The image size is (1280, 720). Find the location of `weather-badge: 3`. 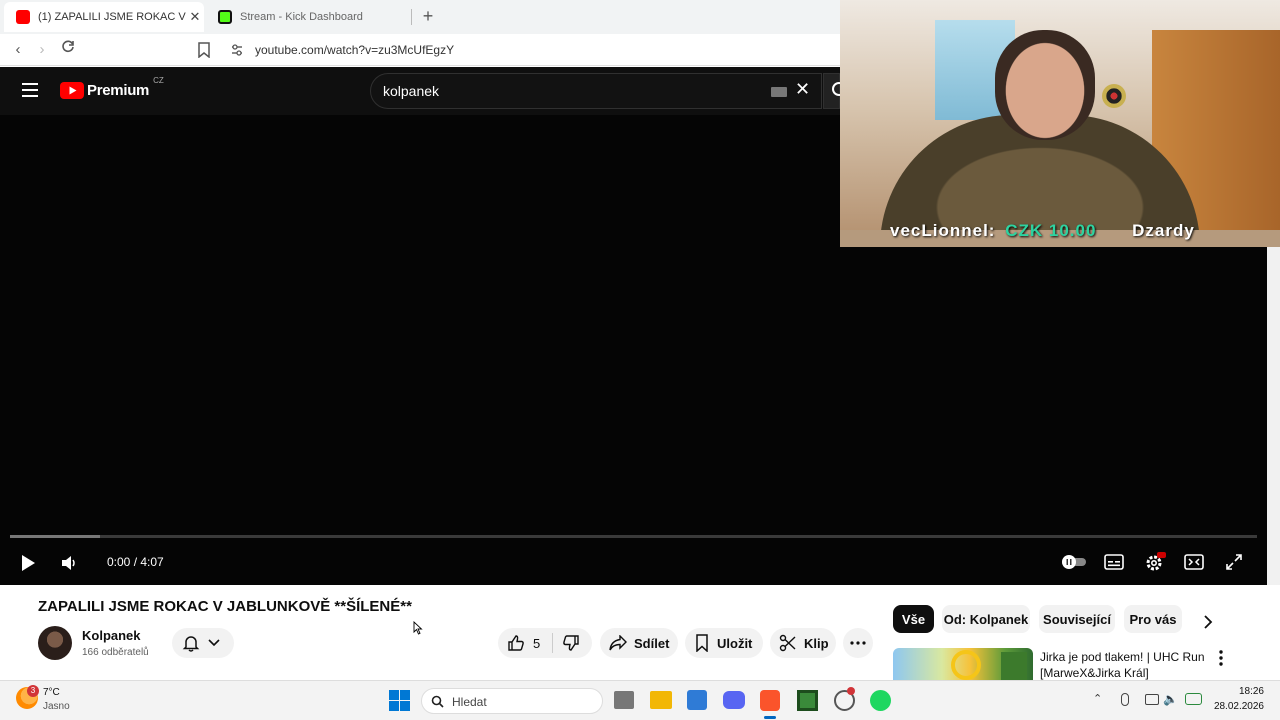

weather-badge: 3 is located at coordinates (33, 691).